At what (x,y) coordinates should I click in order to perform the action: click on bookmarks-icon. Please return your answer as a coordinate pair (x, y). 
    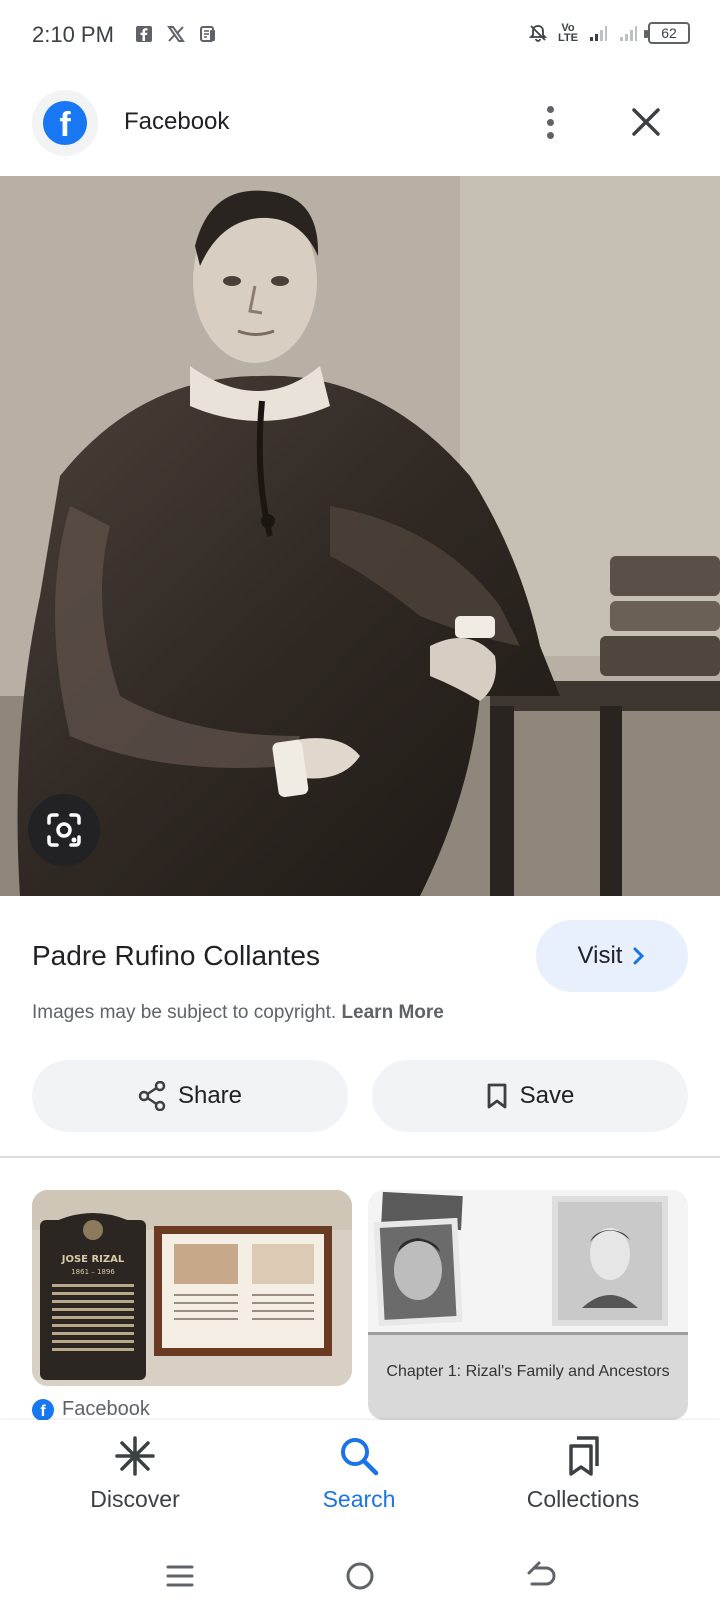
    Looking at the image, I should click on (584, 1456).